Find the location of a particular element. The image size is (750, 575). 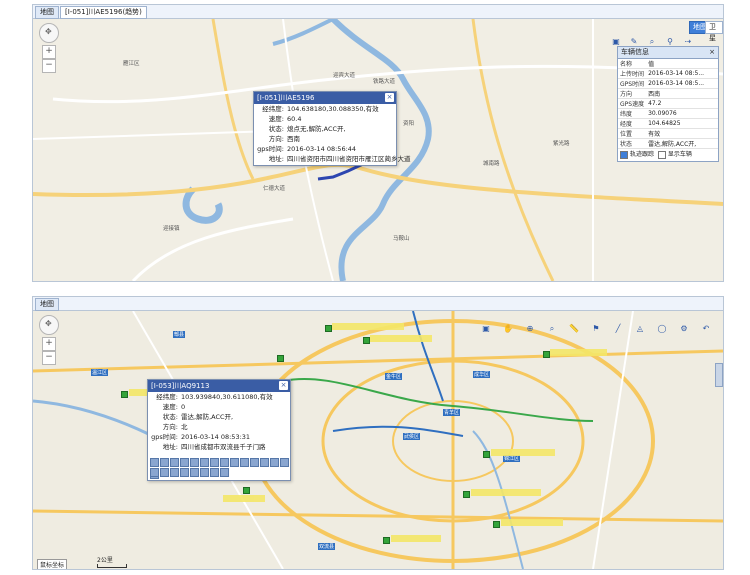

search-icon: ⌕ is located at coordinates (552, 329).